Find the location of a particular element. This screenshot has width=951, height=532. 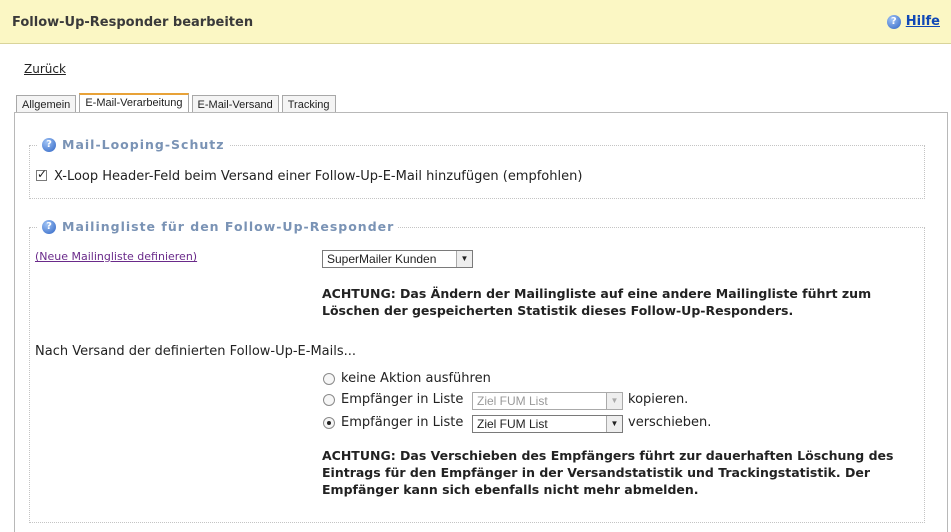

radio-move is located at coordinates (329, 423).